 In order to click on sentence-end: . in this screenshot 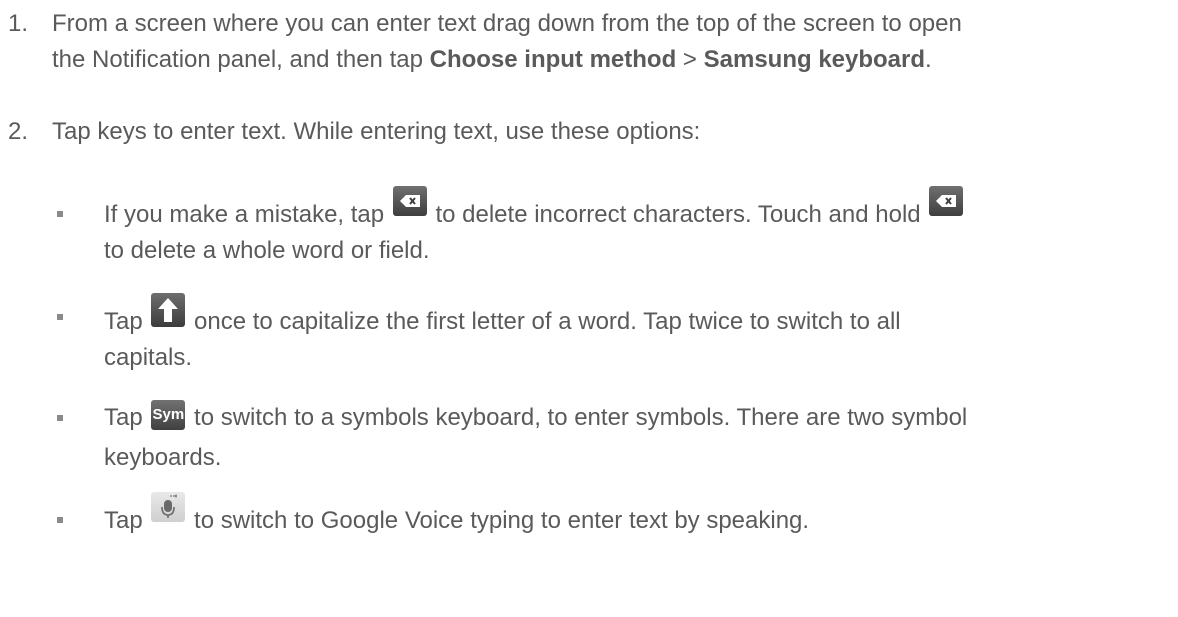, I will do `click(928, 59)`.